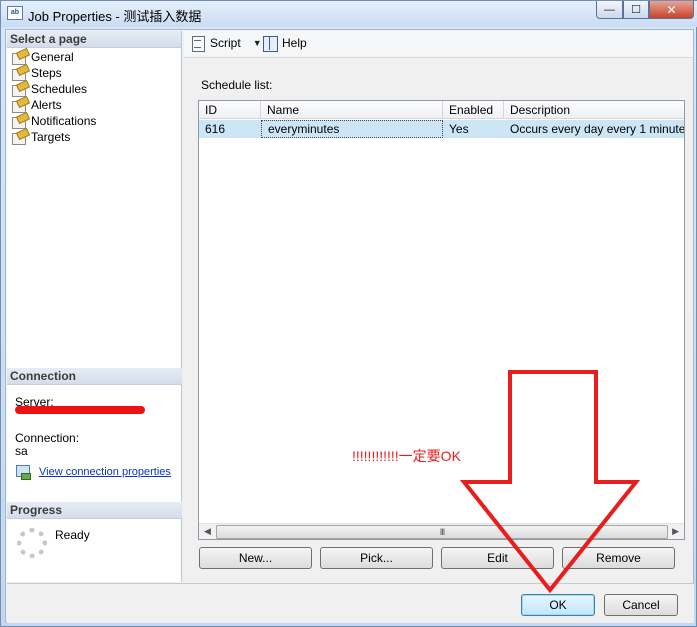 This screenshot has width=697, height=627. What do you see at coordinates (257, 43) in the screenshot?
I see `chevron-down-icon: ▼` at bounding box center [257, 43].